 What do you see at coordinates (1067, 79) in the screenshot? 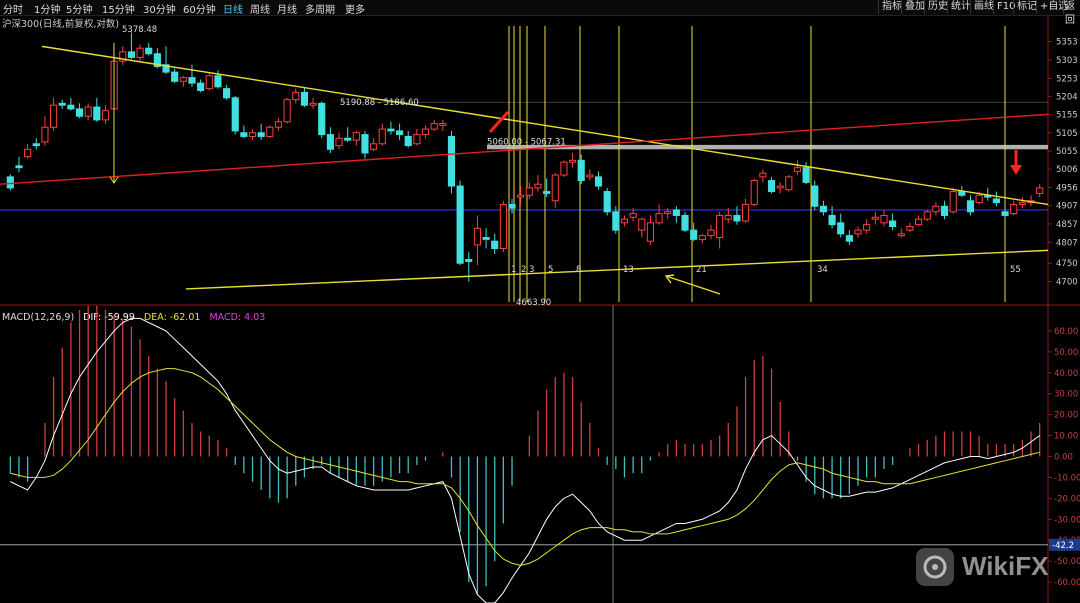
I see `price-tick-label: 5253` at bounding box center [1067, 79].